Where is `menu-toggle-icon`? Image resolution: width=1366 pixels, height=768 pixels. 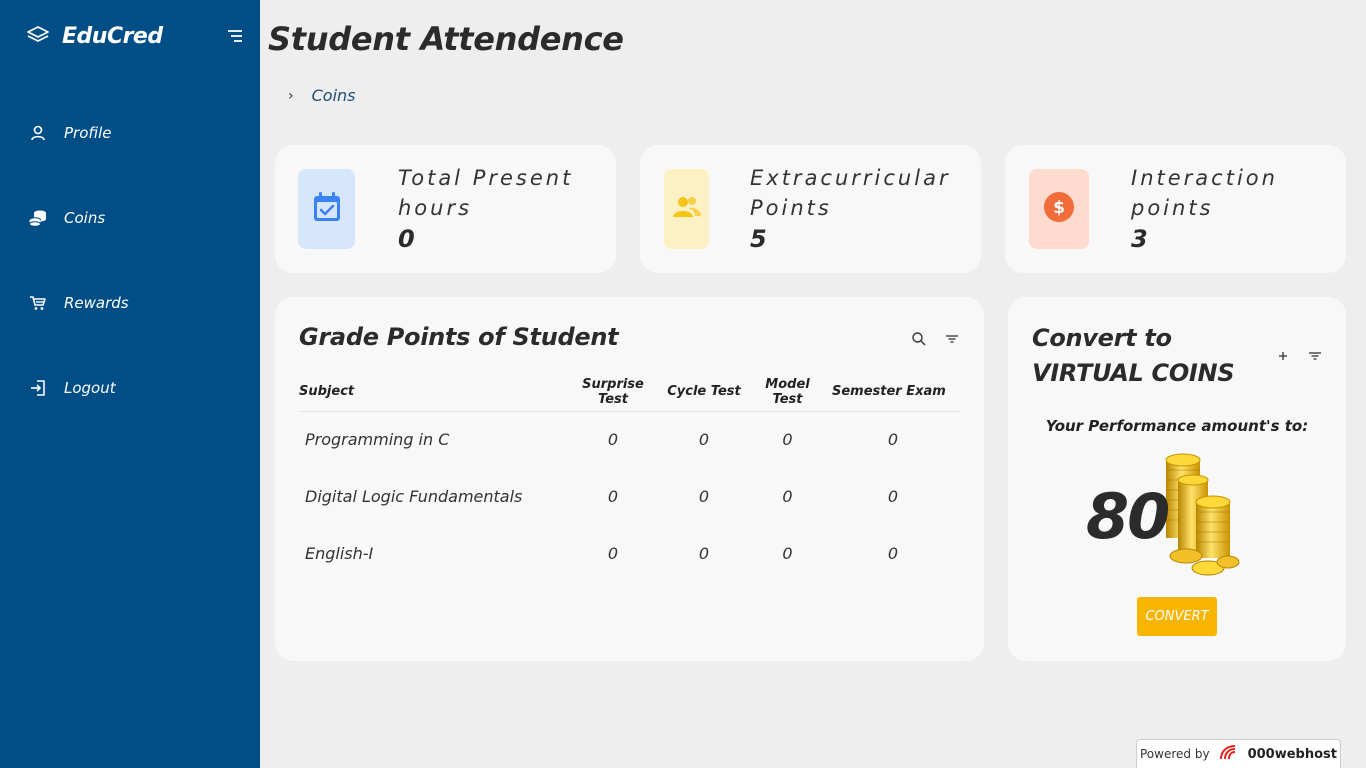
menu-toggle-icon is located at coordinates (235, 36).